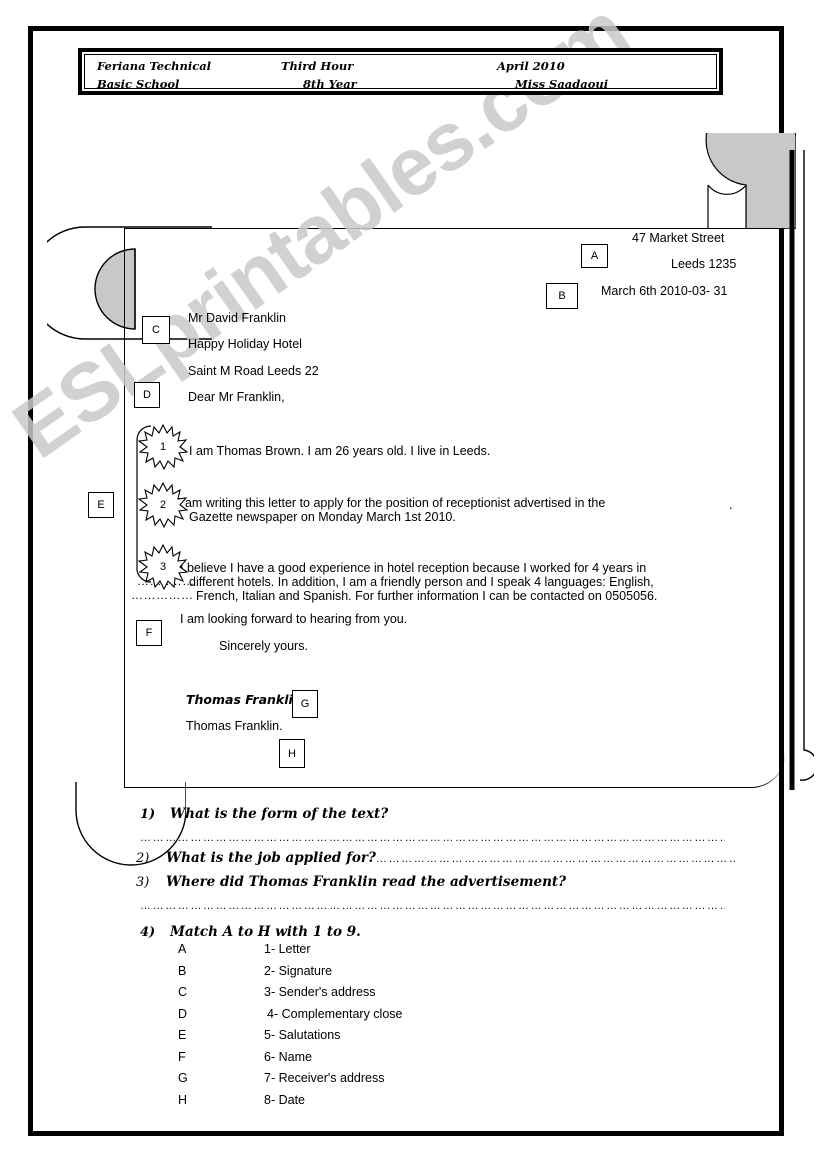 This screenshot has height=1169, width=826. I want to click on header-row-2: Basic School 8th Year Miss Saadaoui, so click(400, 84).